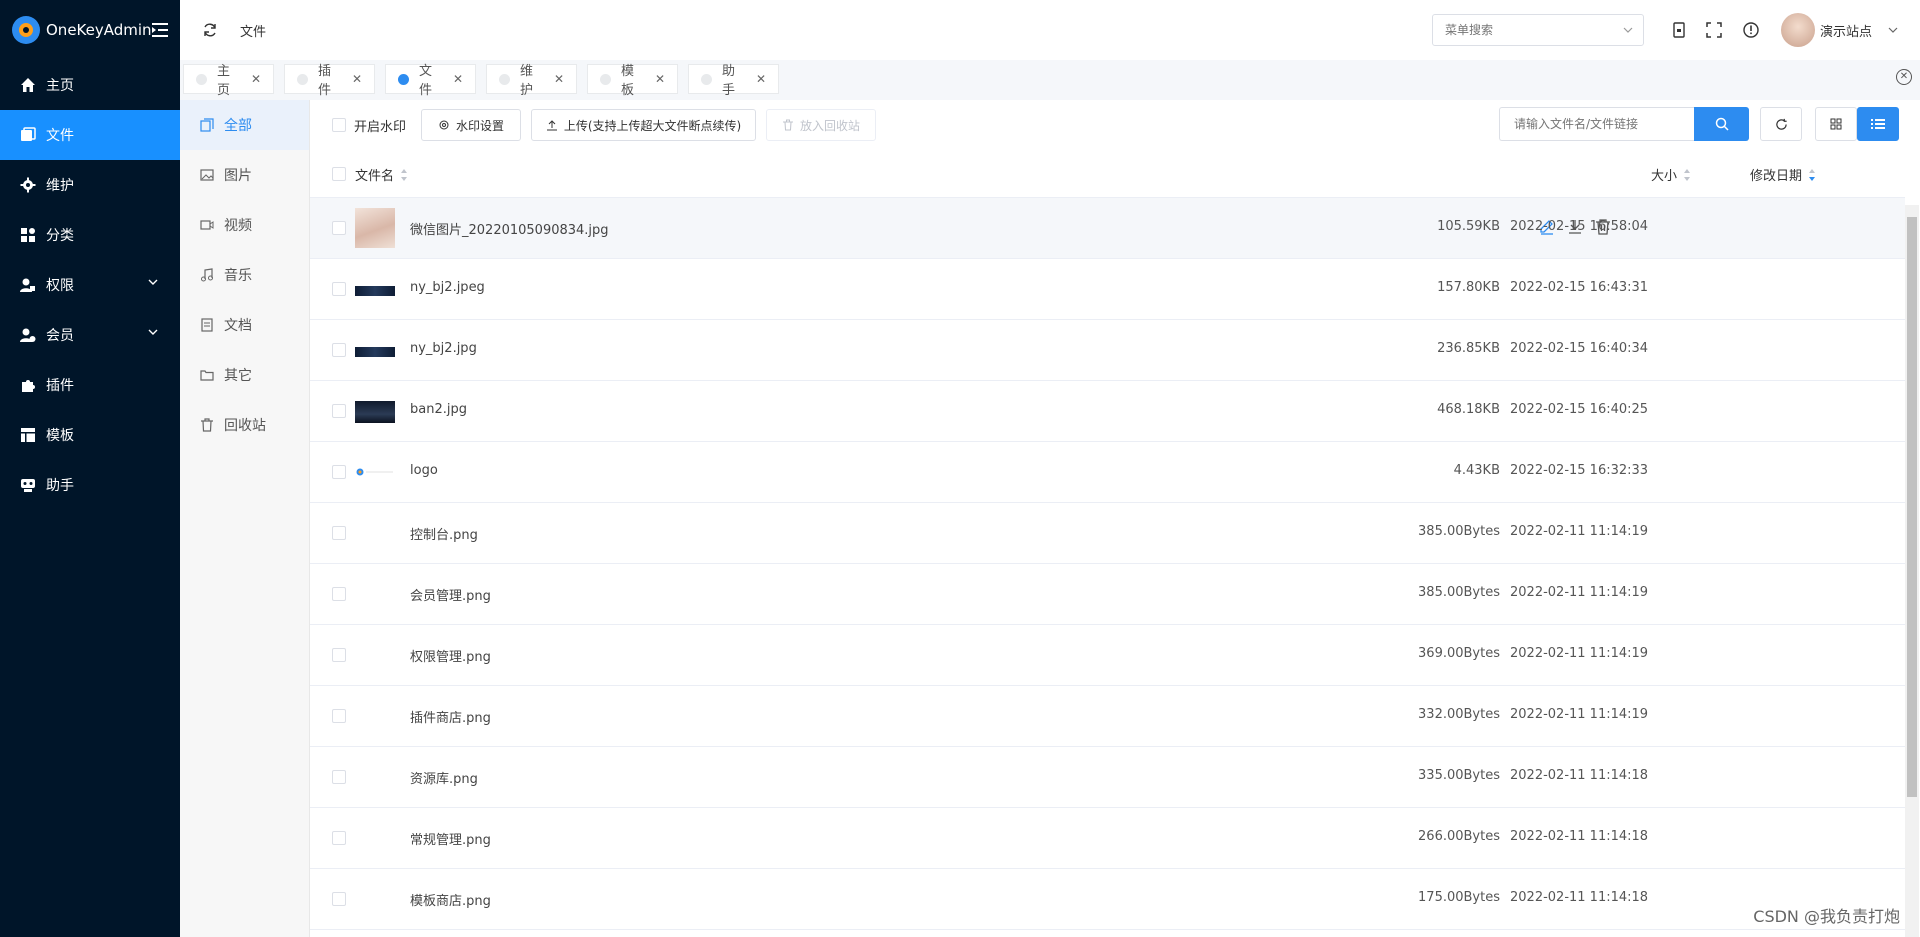 This screenshot has height=937, width=1920. Describe the element at coordinates (1107, 350) in the screenshot. I see `table-row: ny_bj2.jpg 236.85KB 2022-02-15 16:40:34` at that location.